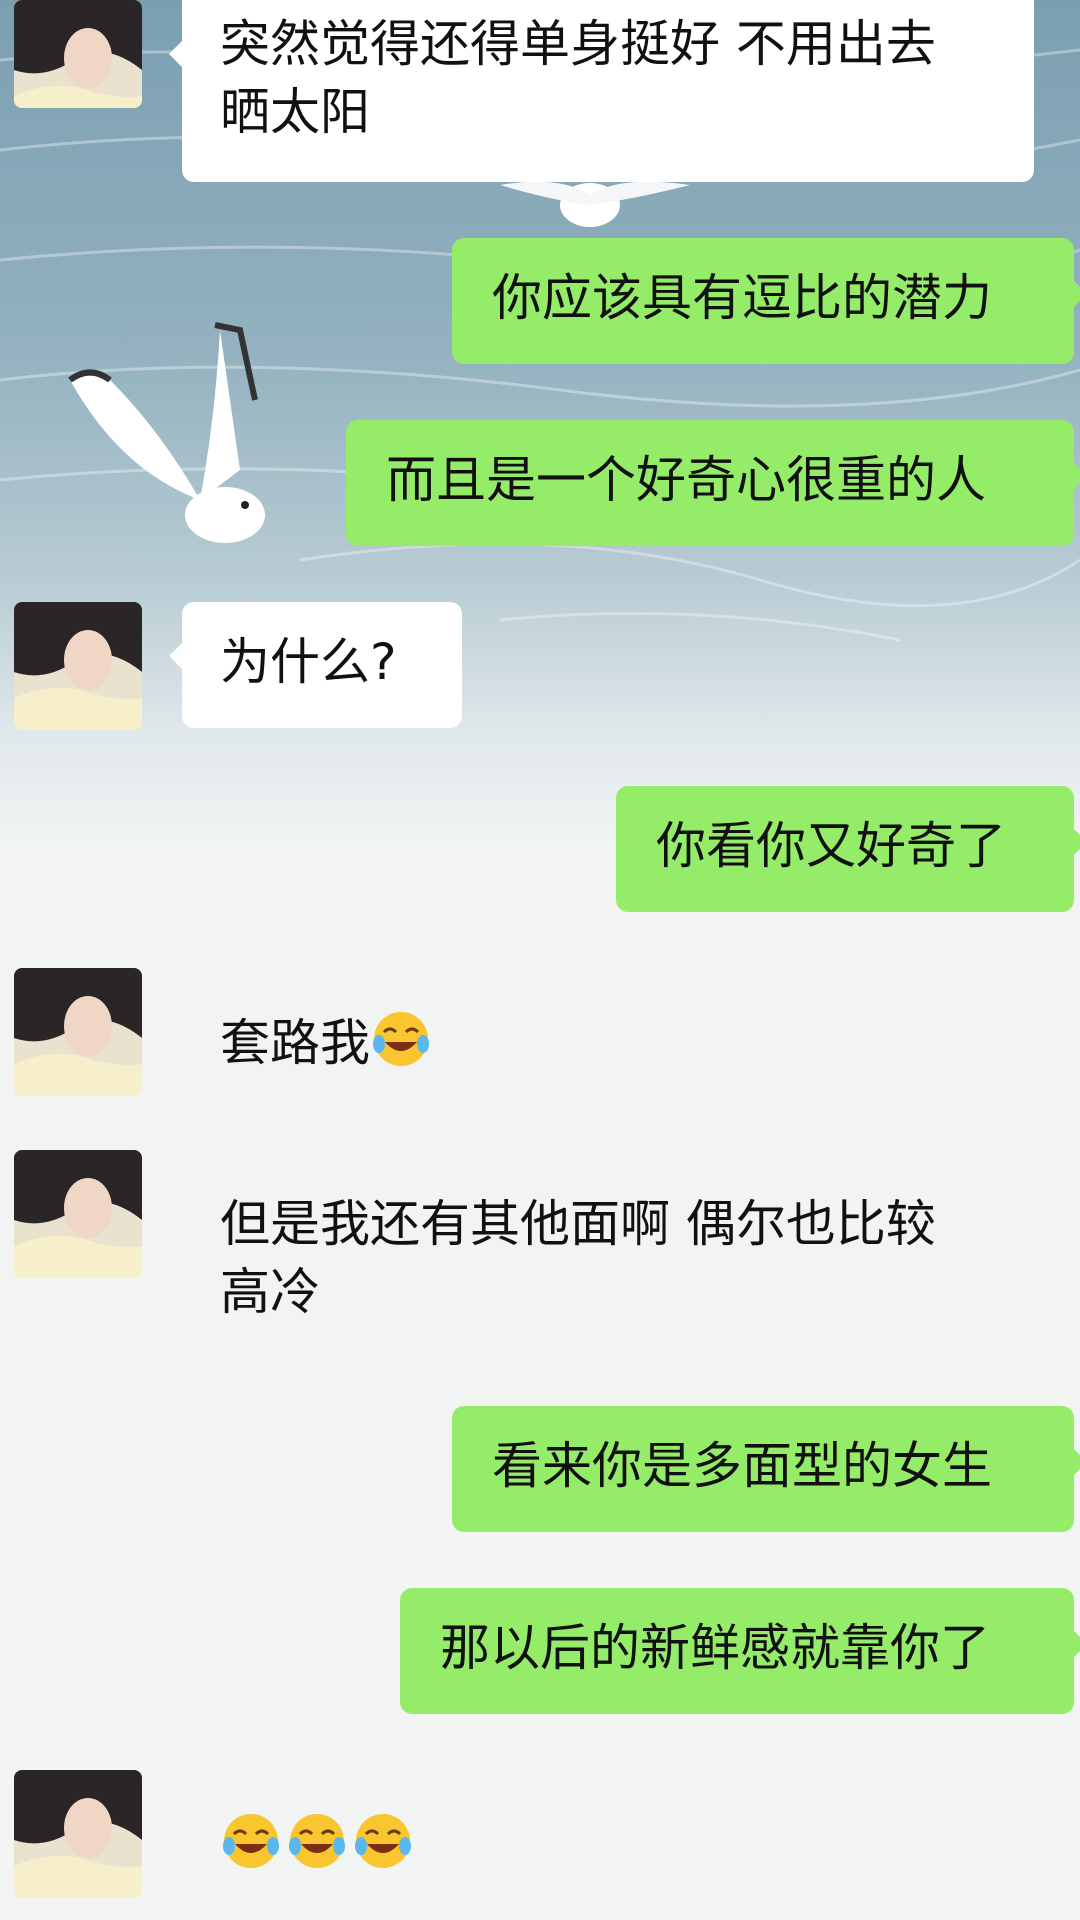  I want to click on outgoing-message: 看来你是多面型的女生, so click(766, 1469).